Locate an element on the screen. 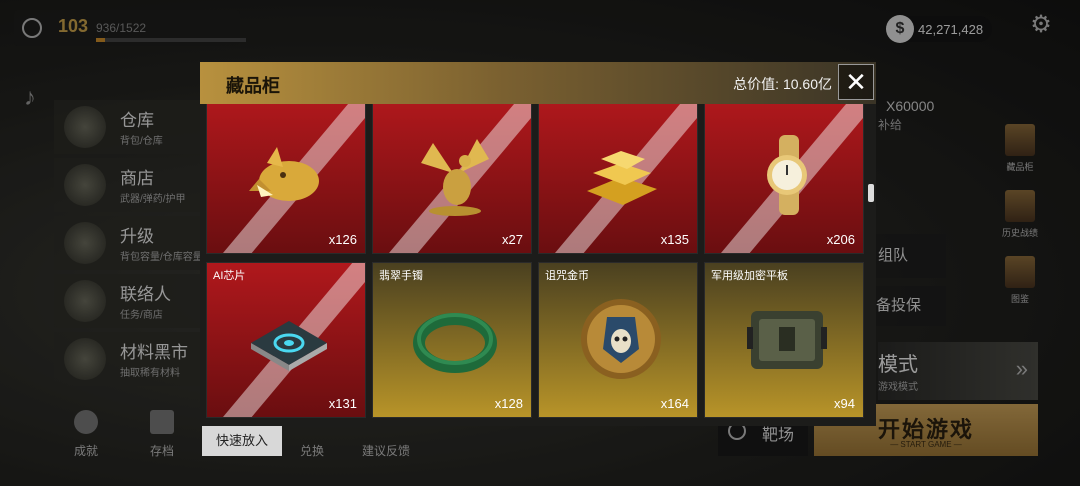 This screenshot has width=1080, height=486. golden-dragon-statue-icon is located at coordinates (455, 177).